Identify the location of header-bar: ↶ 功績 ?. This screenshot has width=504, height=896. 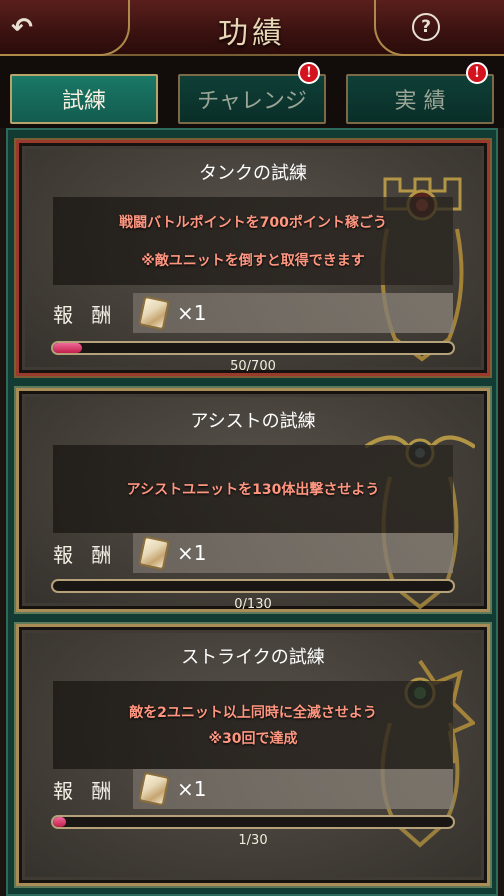
(252, 28).